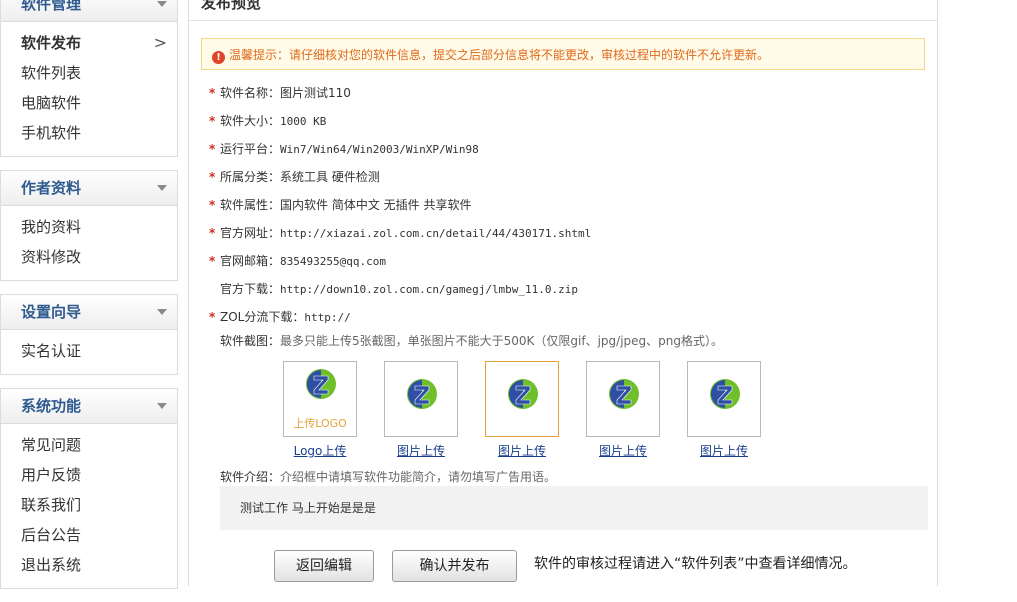 The height and width of the screenshot is (602, 1017). I want to click on sidebar-item-announcements: 后台公告, so click(89, 535).